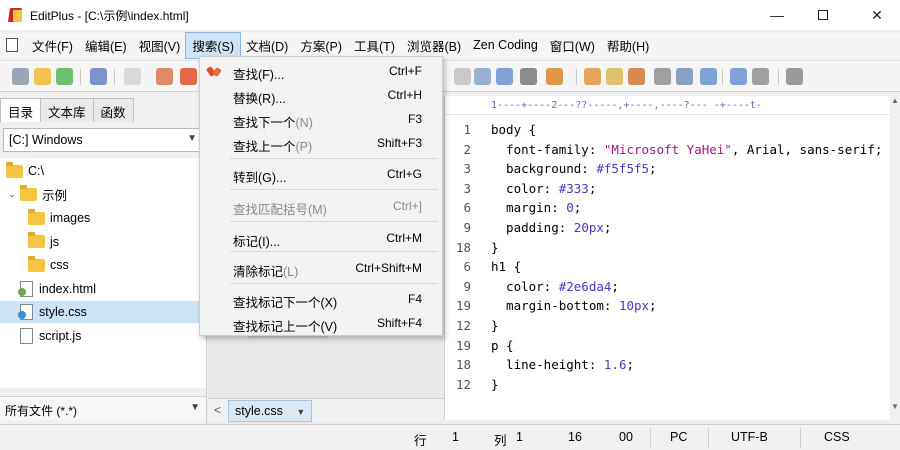 This screenshot has height=450, width=900. Describe the element at coordinates (668, 348) in the screenshot. I see `code-line: 19 p {` at that location.